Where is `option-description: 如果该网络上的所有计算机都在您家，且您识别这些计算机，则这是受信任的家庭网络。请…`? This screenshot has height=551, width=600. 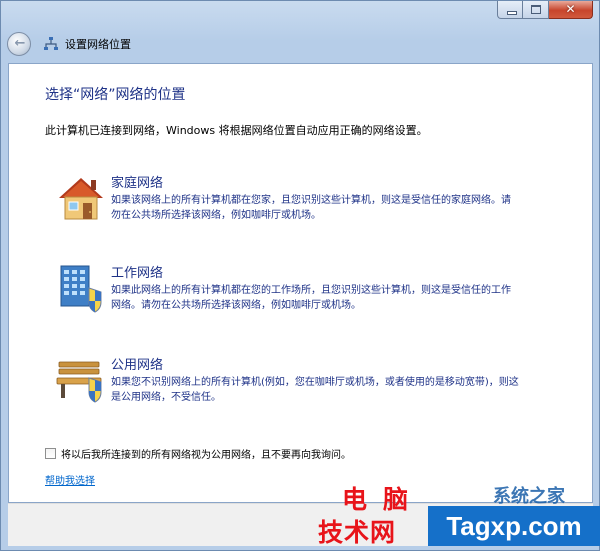 option-description: 如果该网络上的所有计算机都在您家，且您识别这些计算机，则这是受信任的家庭网络。请… is located at coordinates (311, 208).